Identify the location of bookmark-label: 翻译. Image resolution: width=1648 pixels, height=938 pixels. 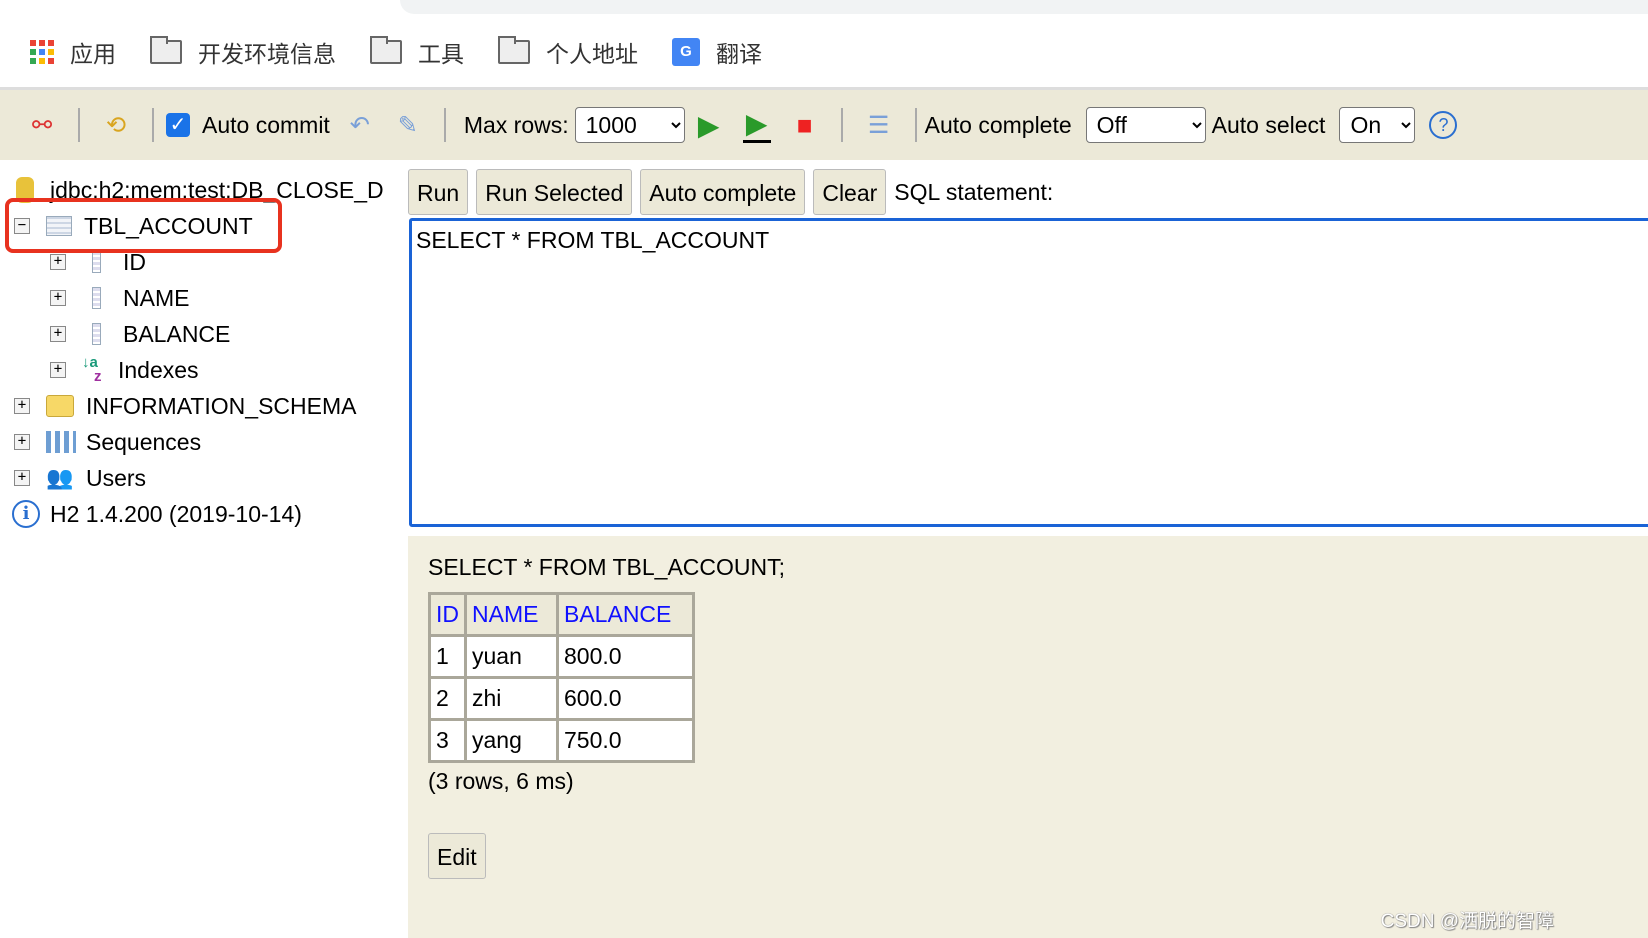
(739, 54).